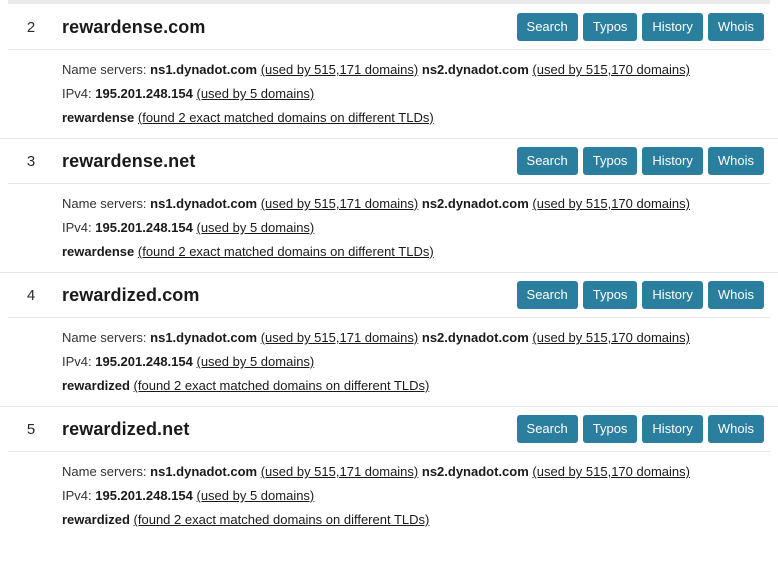 This screenshot has height=563, width=778. I want to click on domain-name: rewardense.com, so click(133, 27).